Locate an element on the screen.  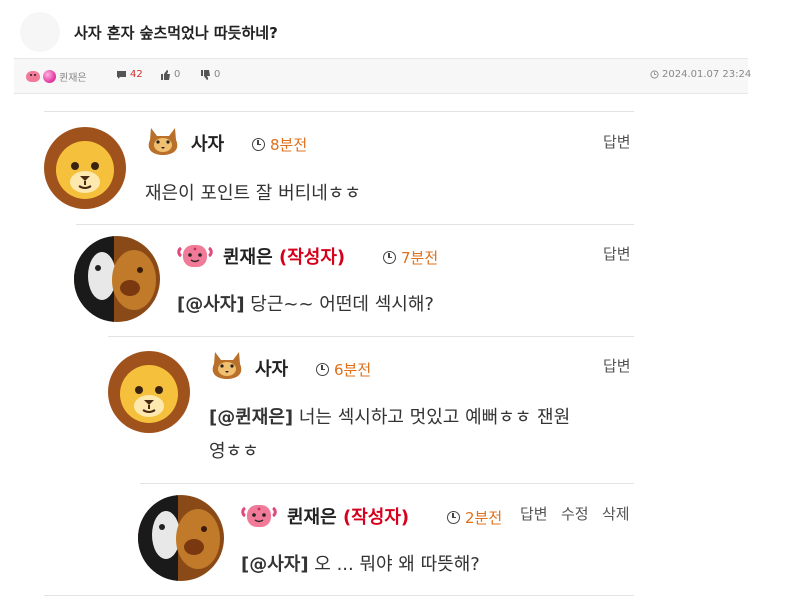
mention: [@퀸재은] is located at coordinates (251, 417).